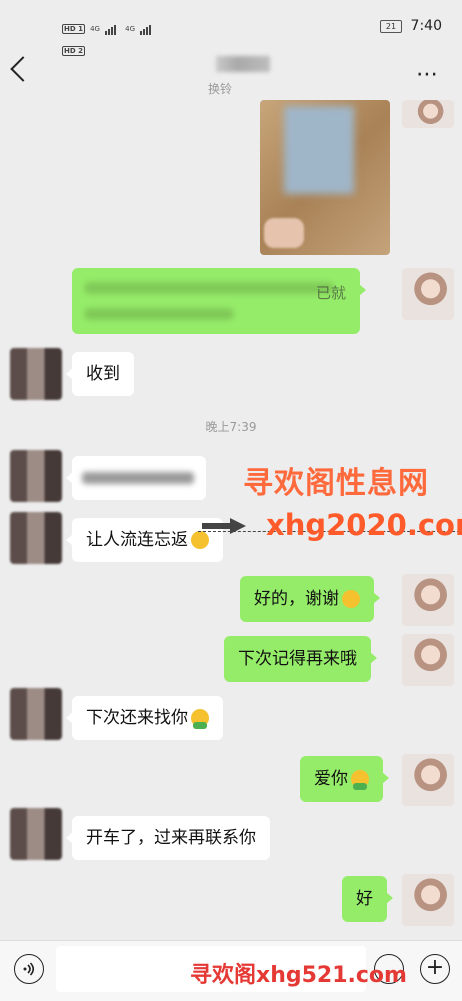 This screenshot has width=462, height=1001. What do you see at coordinates (331, 779) in the screenshot?
I see `message-text: 爱你` at bounding box center [331, 779].